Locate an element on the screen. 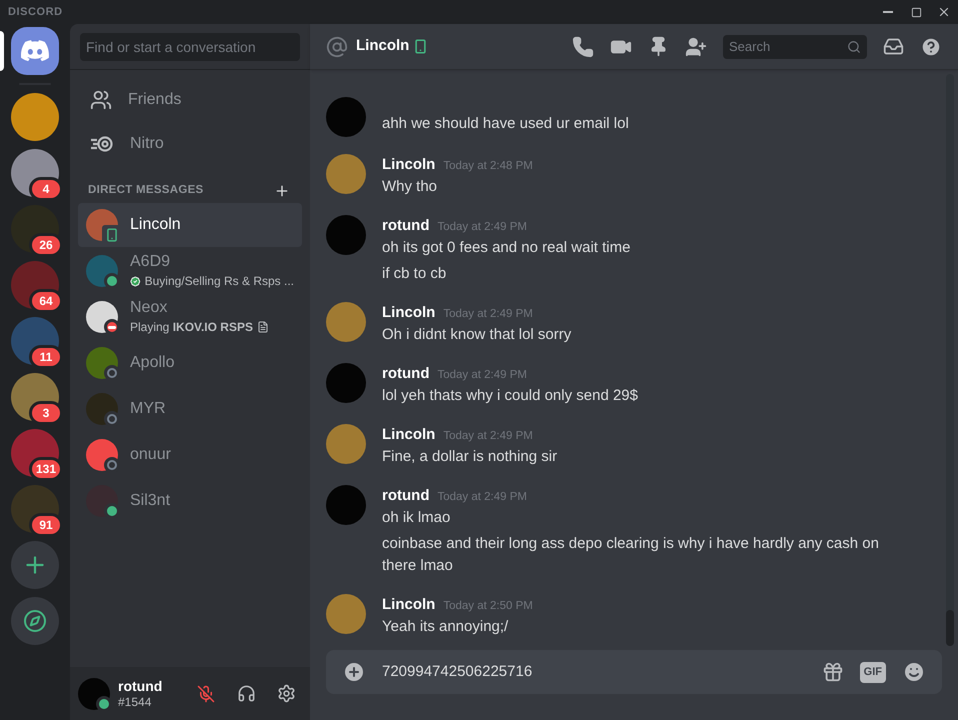  message-text: oh ik lmao is located at coordinates (417, 518).